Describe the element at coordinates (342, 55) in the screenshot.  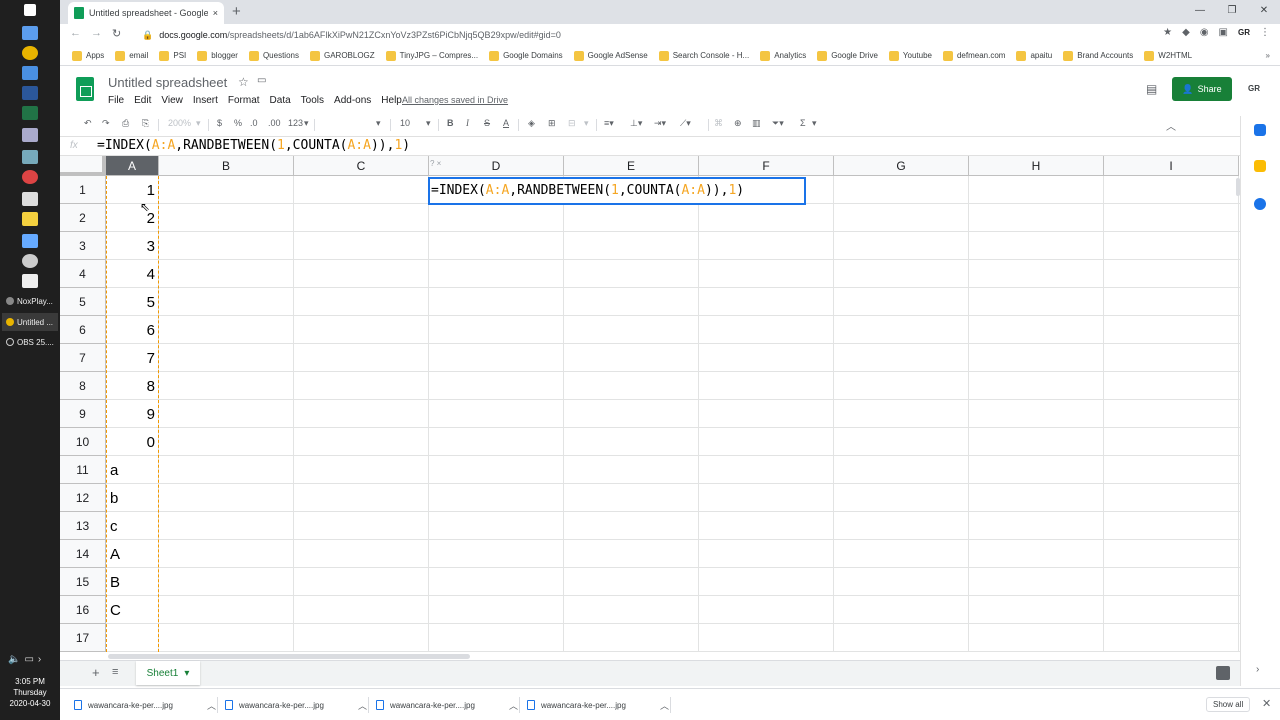
I see `bookmark-item: GAROBLOGZ` at that location.